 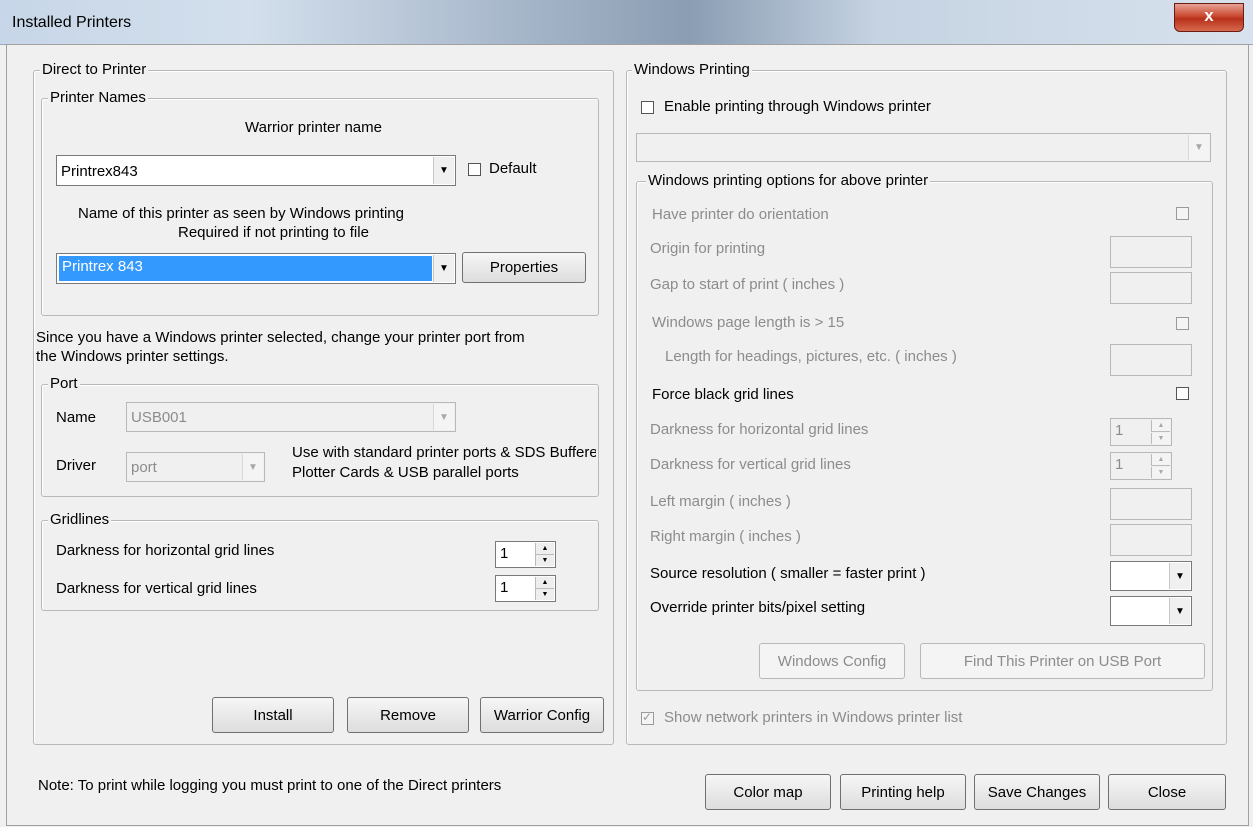 I want to click on source-resolution-select: ▼, so click(x=1151, y=576).